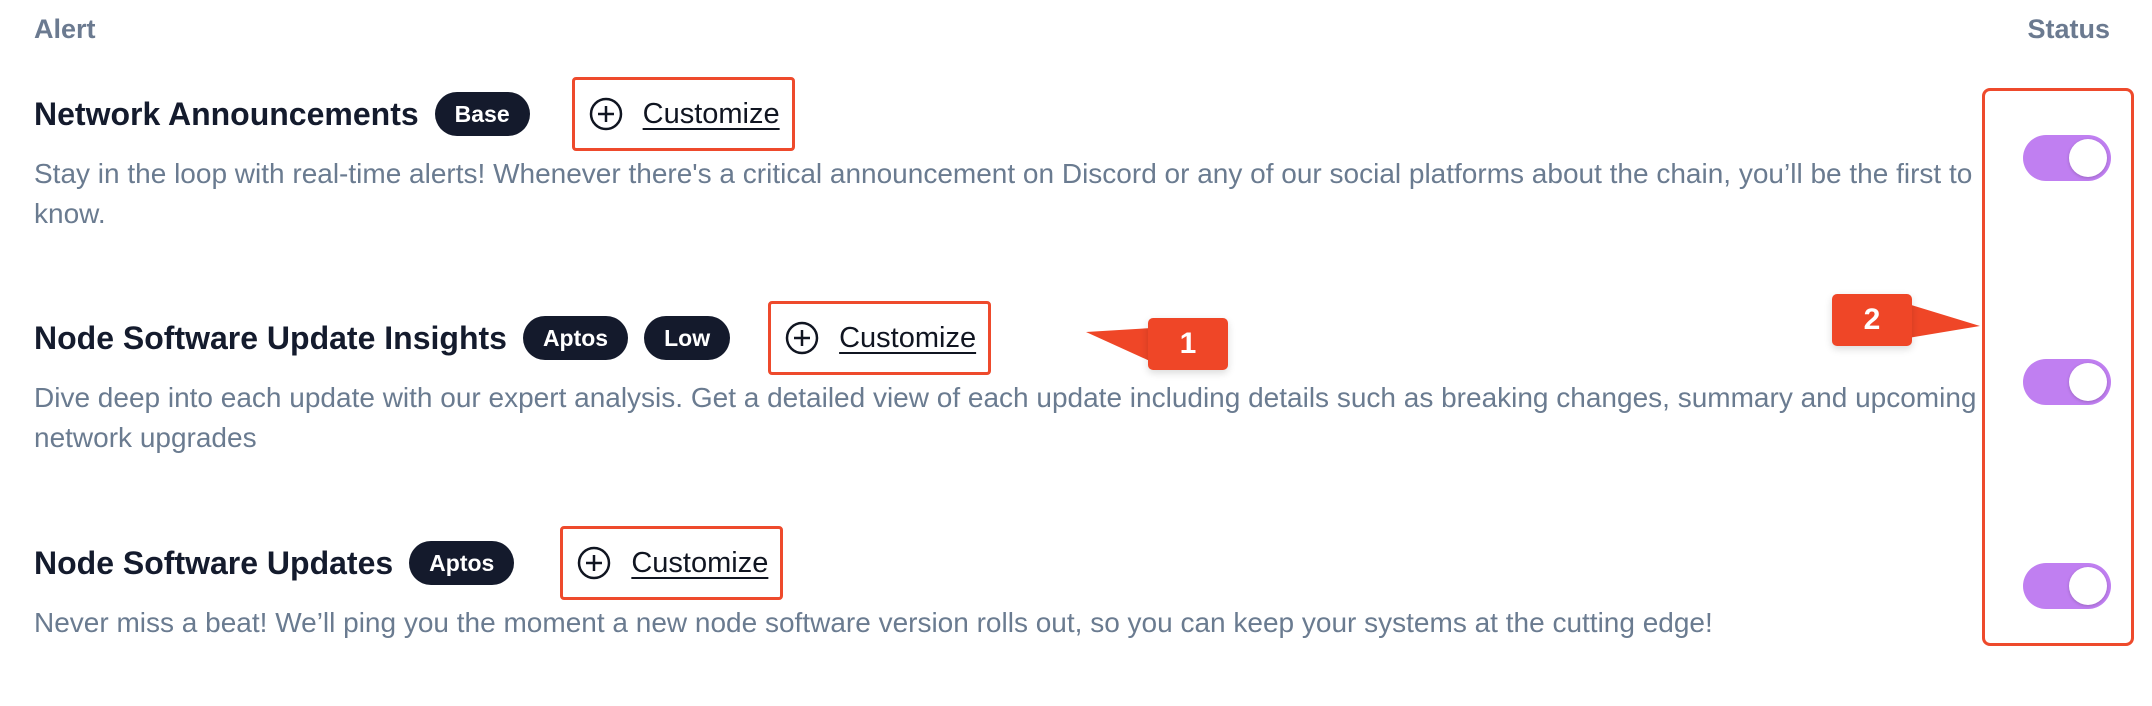 This screenshot has height=706, width=2152. What do you see at coordinates (482, 114) in the screenshot?
I see `tag-badge: Base` at bounding box center [482, 114].